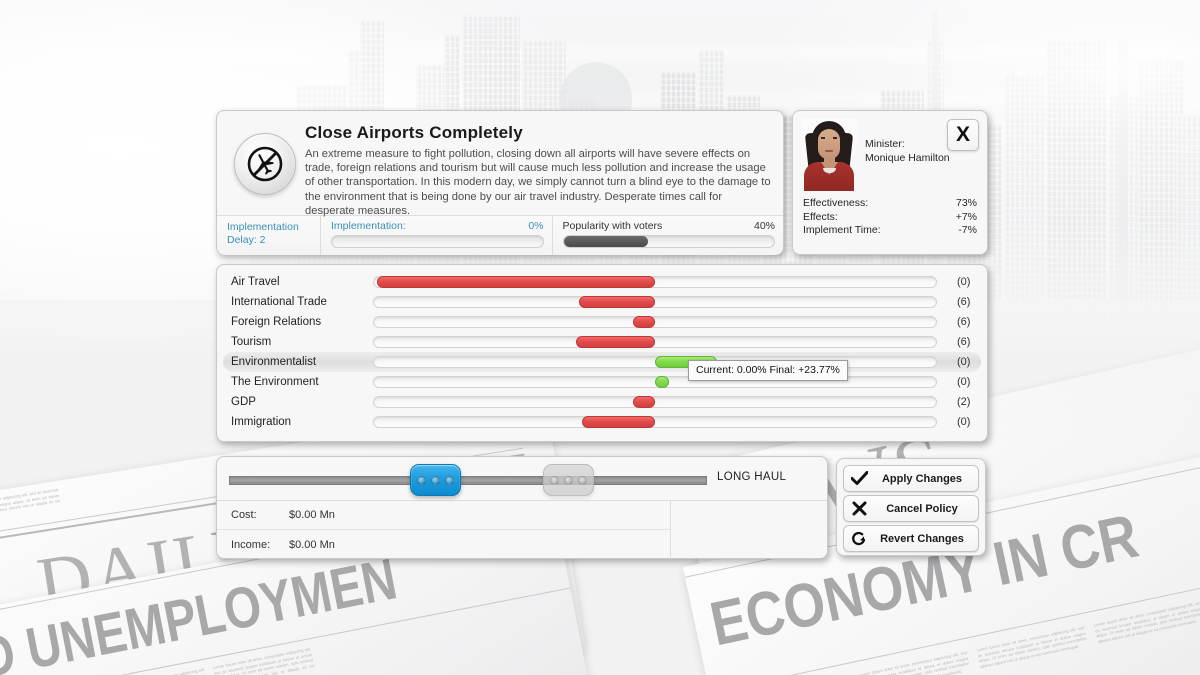  I want to click on slider-handle-ghost, so click(569, 480).